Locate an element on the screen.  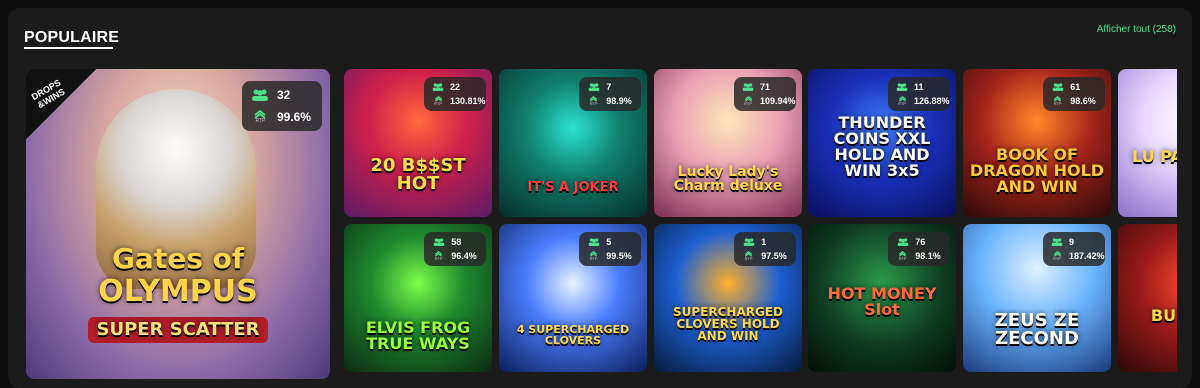
rtp-value: 97.5% is located at coordinates (774, 256).